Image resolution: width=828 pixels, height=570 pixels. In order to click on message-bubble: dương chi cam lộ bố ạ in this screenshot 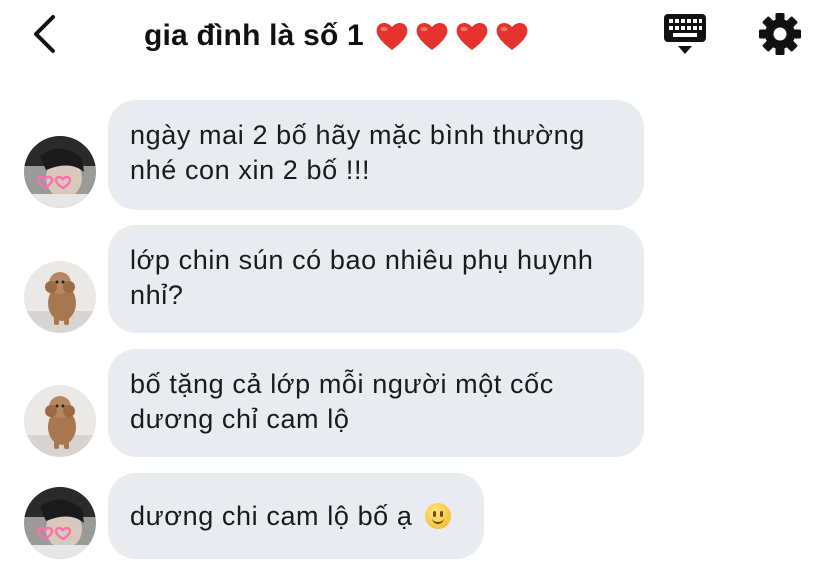, I will do `click(296, 516)`.